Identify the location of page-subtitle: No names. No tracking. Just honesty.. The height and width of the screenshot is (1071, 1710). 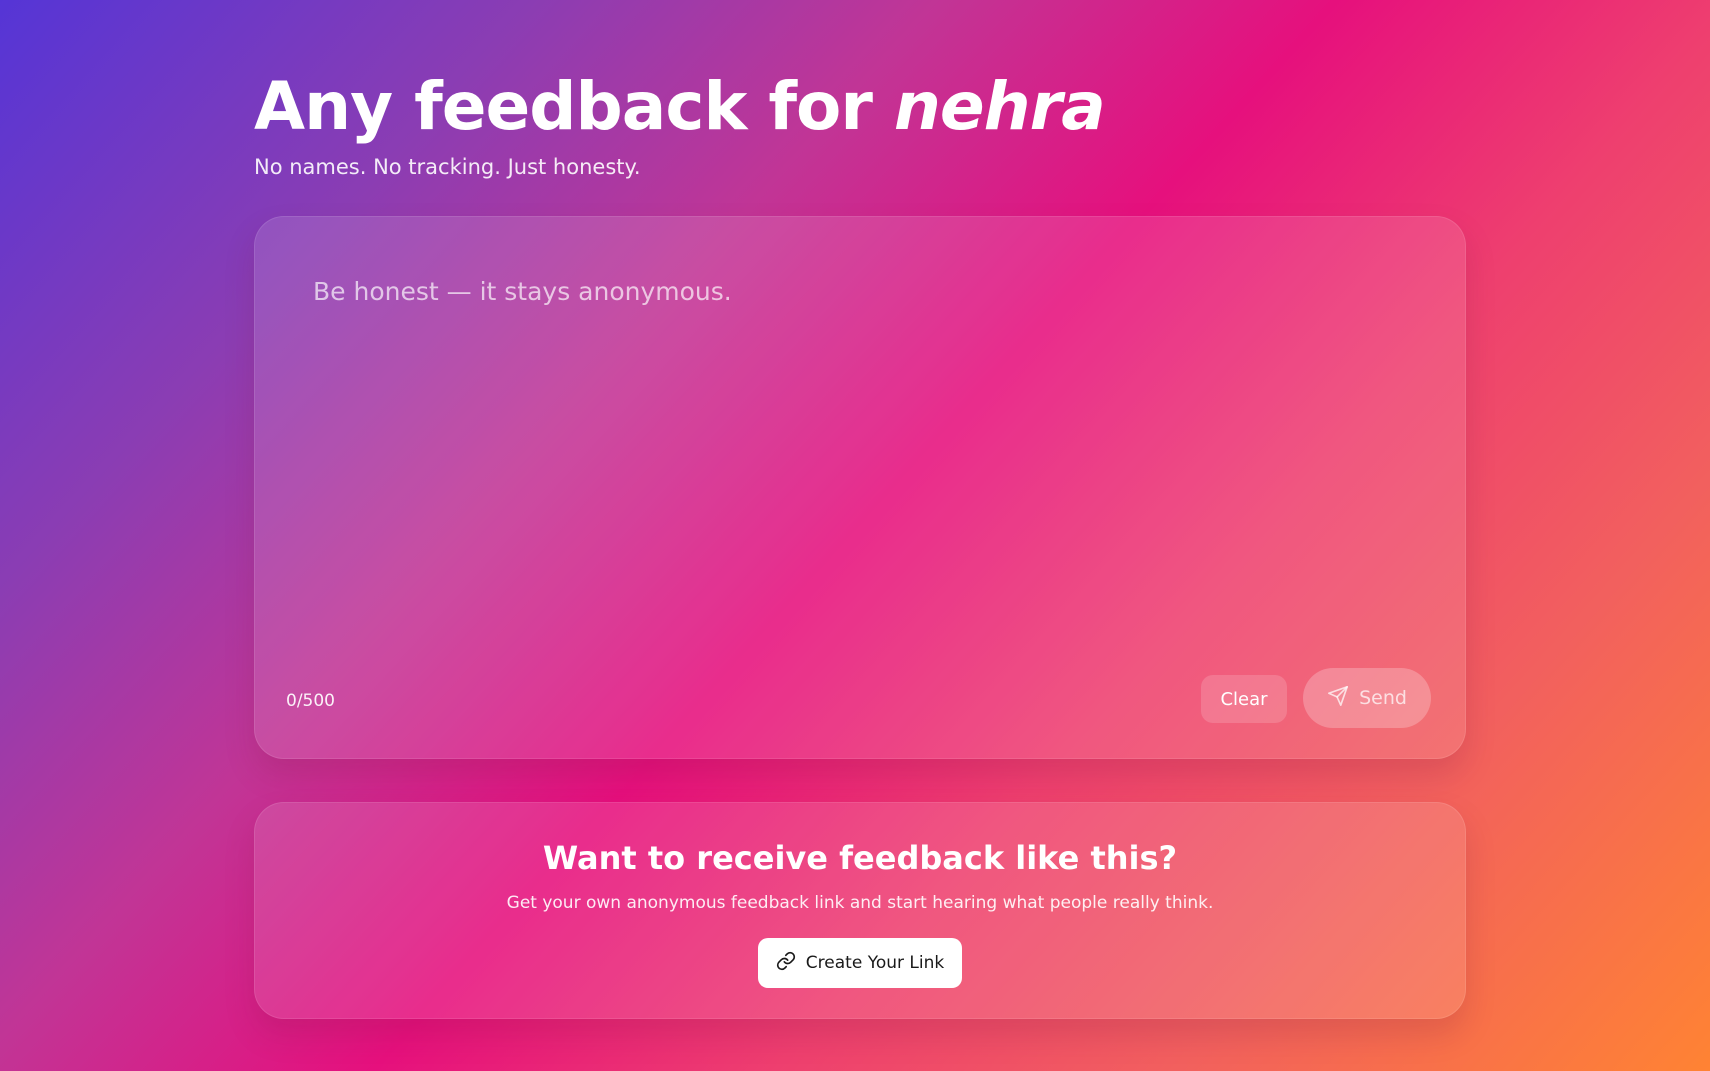
(447, 167).